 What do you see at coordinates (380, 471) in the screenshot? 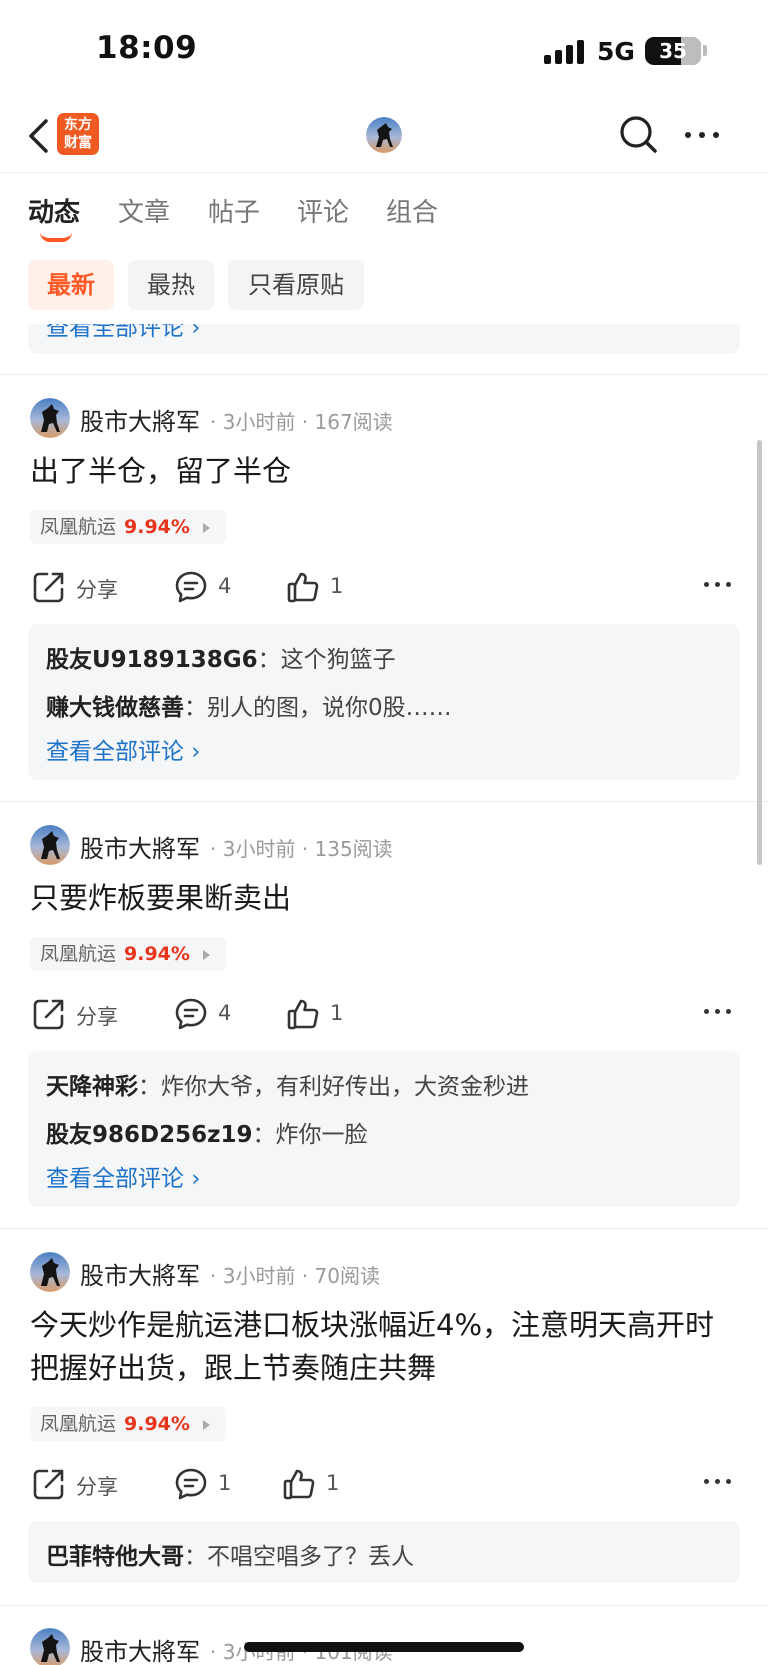
I see `post-text: 出了半仓，留了半仓` at bounding box center [380, 471].